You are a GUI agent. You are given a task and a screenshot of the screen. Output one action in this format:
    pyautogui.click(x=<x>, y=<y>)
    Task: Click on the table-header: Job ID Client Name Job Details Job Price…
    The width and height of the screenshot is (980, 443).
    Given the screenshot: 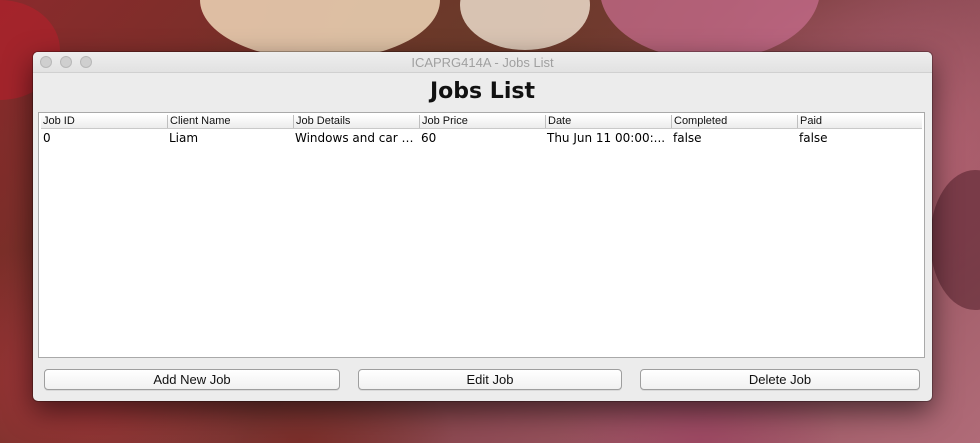 What is the action you would take?
    pyautogui.click(x=481, y=122)
    